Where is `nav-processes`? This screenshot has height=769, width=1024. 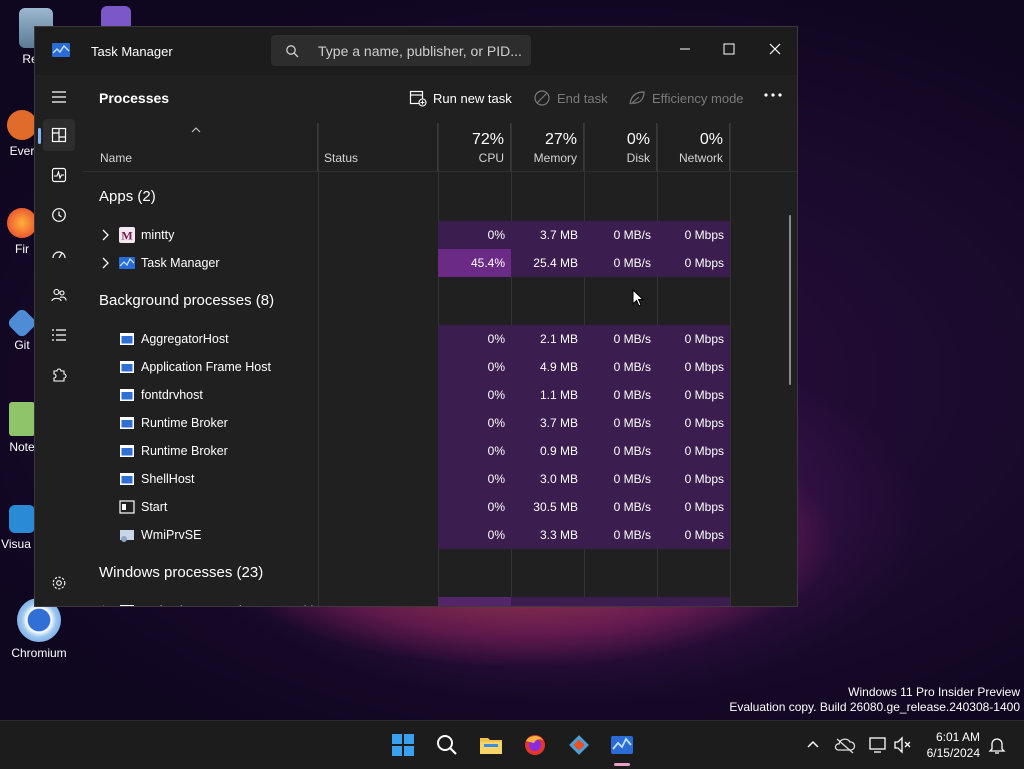 nav-processes is located at coordinates (56, 135).